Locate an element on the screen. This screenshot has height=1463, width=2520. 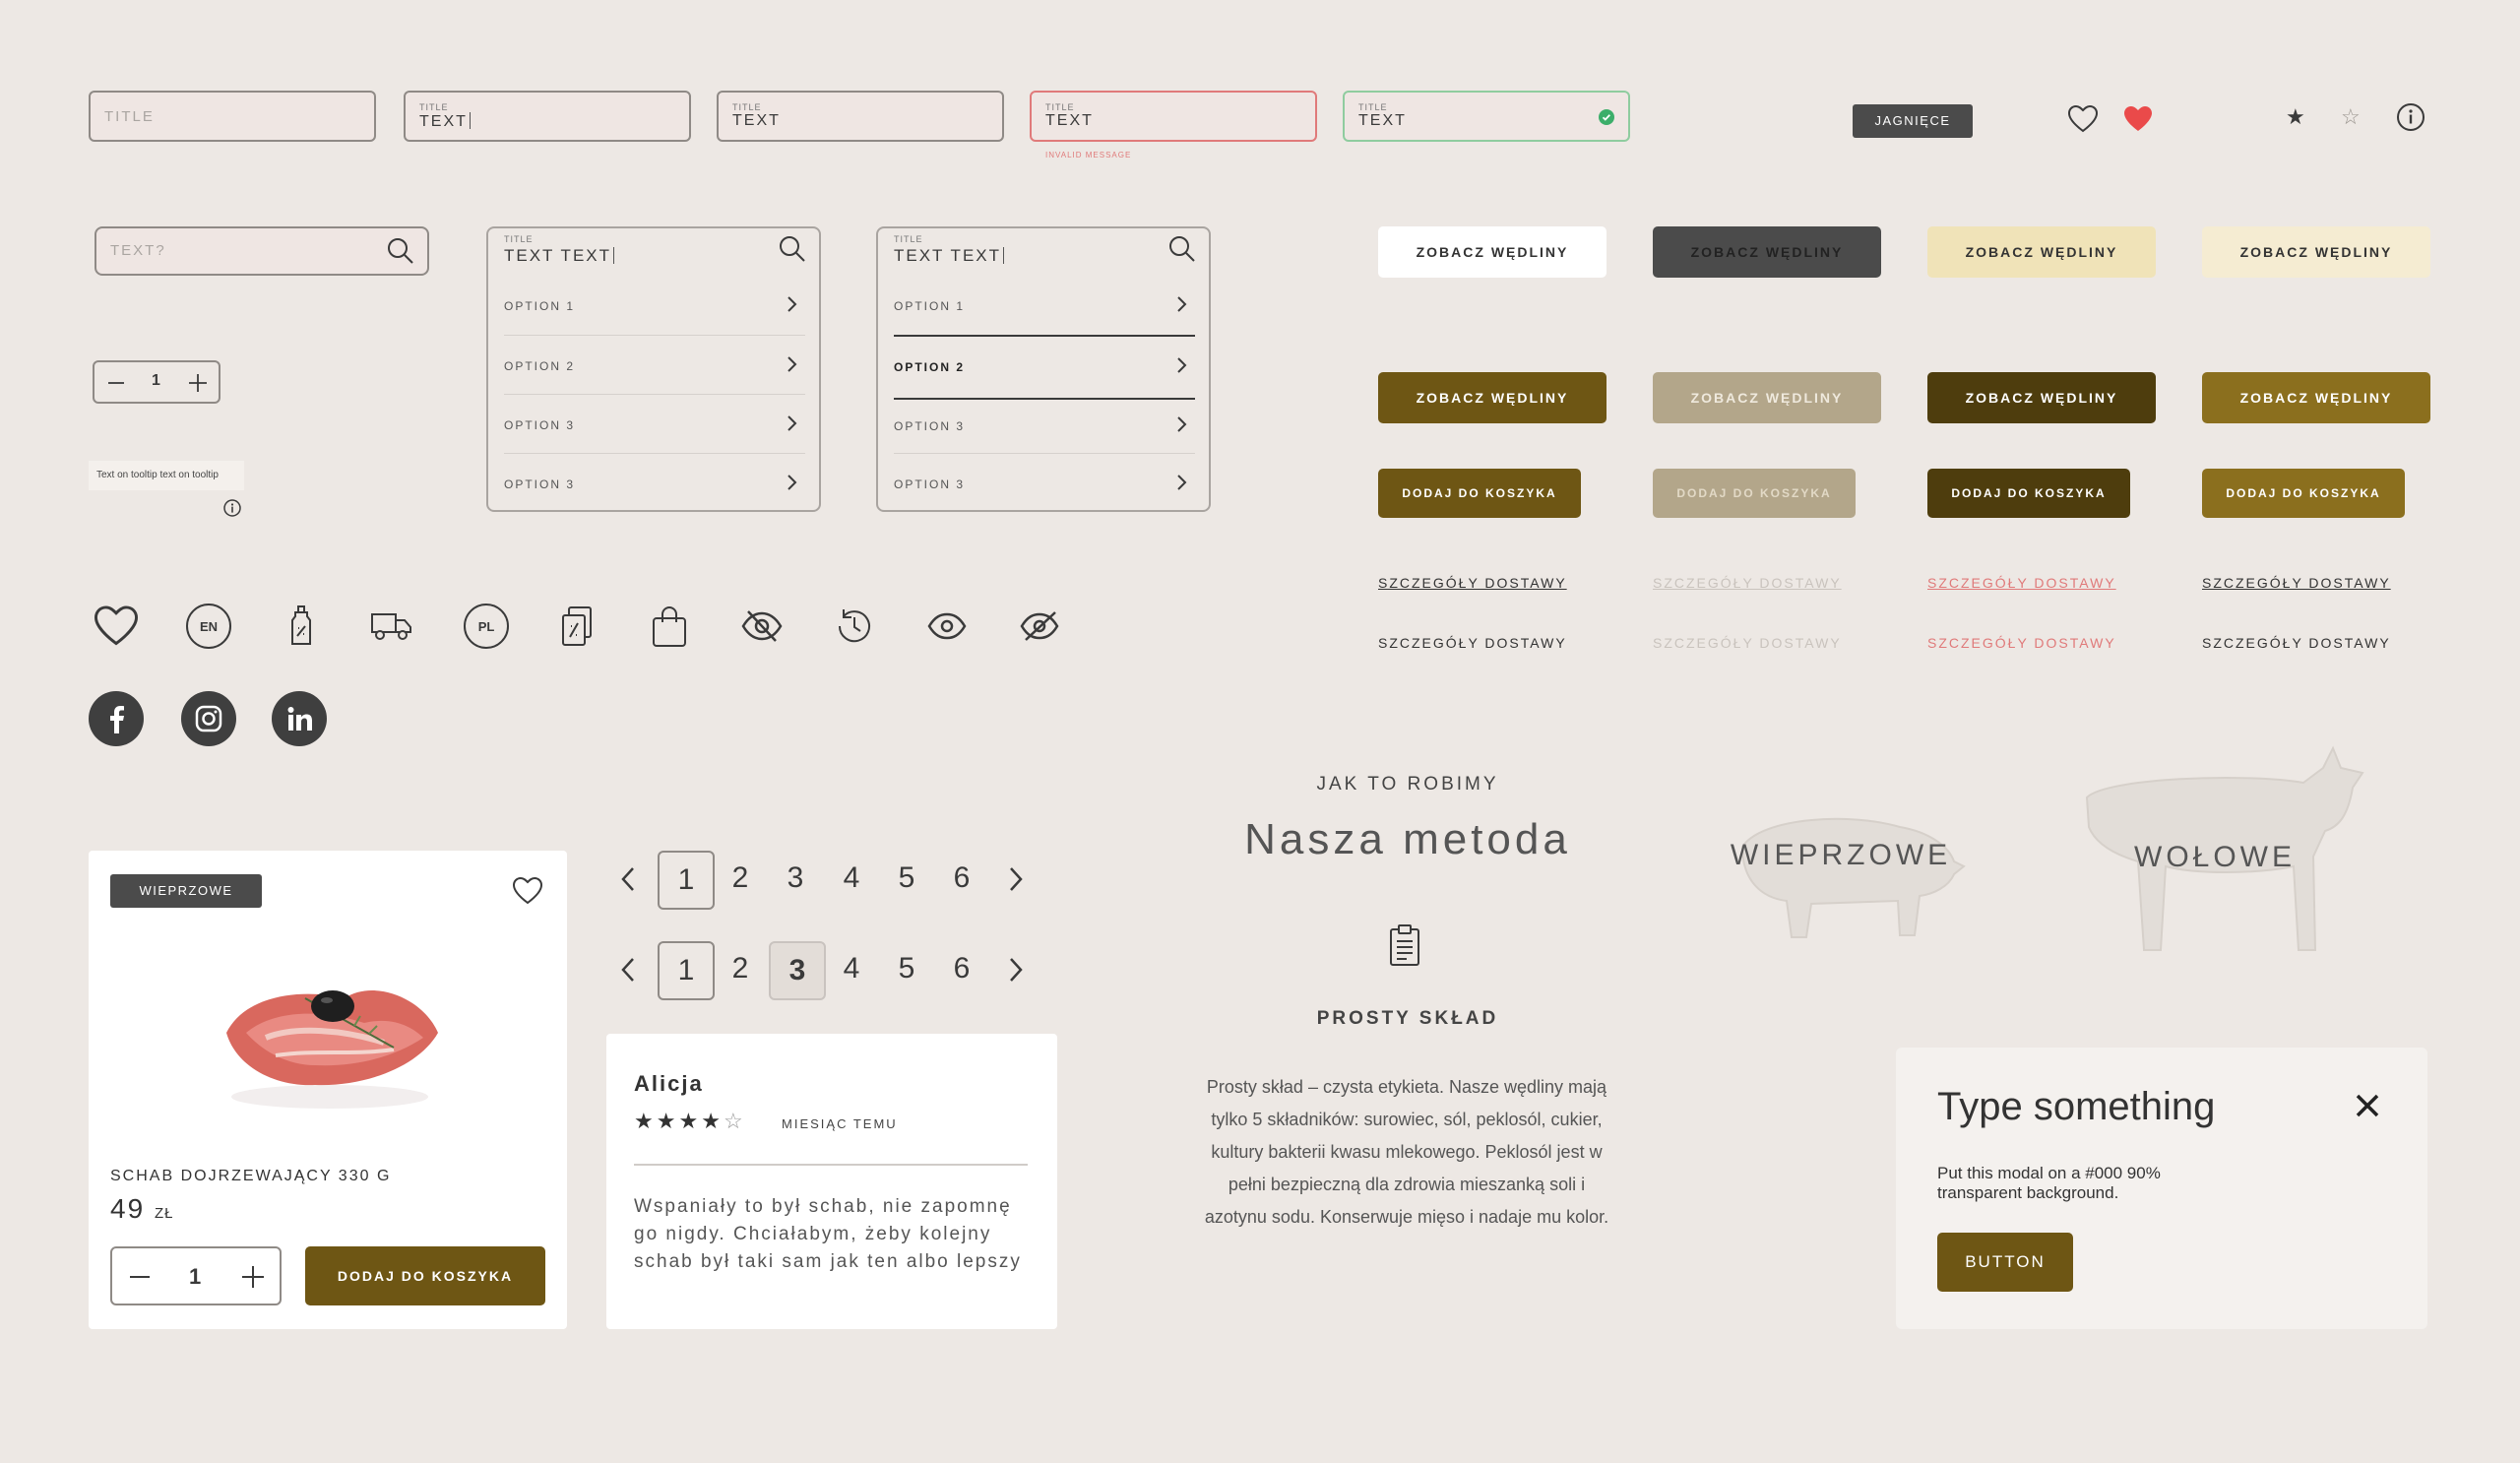
delivery-text-active: SZCZEGÓŁY DOSTAWY is located at coordinates (2296, 643).